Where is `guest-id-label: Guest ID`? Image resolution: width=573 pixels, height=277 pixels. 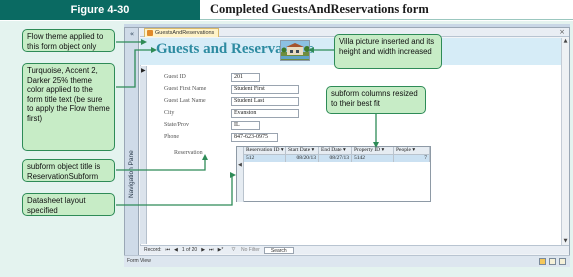 guest-id-label: Guest ID is located at coordinates (175, 77).